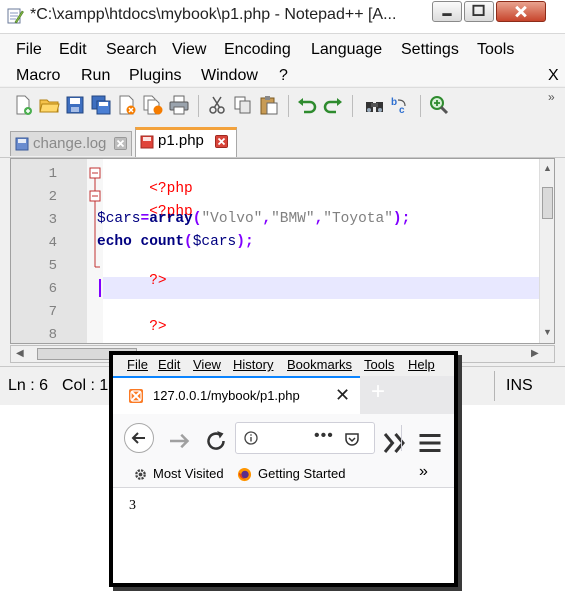 The height and width of the screenshot is (595, 565). I want to click on operator: =, so click(145, 219).